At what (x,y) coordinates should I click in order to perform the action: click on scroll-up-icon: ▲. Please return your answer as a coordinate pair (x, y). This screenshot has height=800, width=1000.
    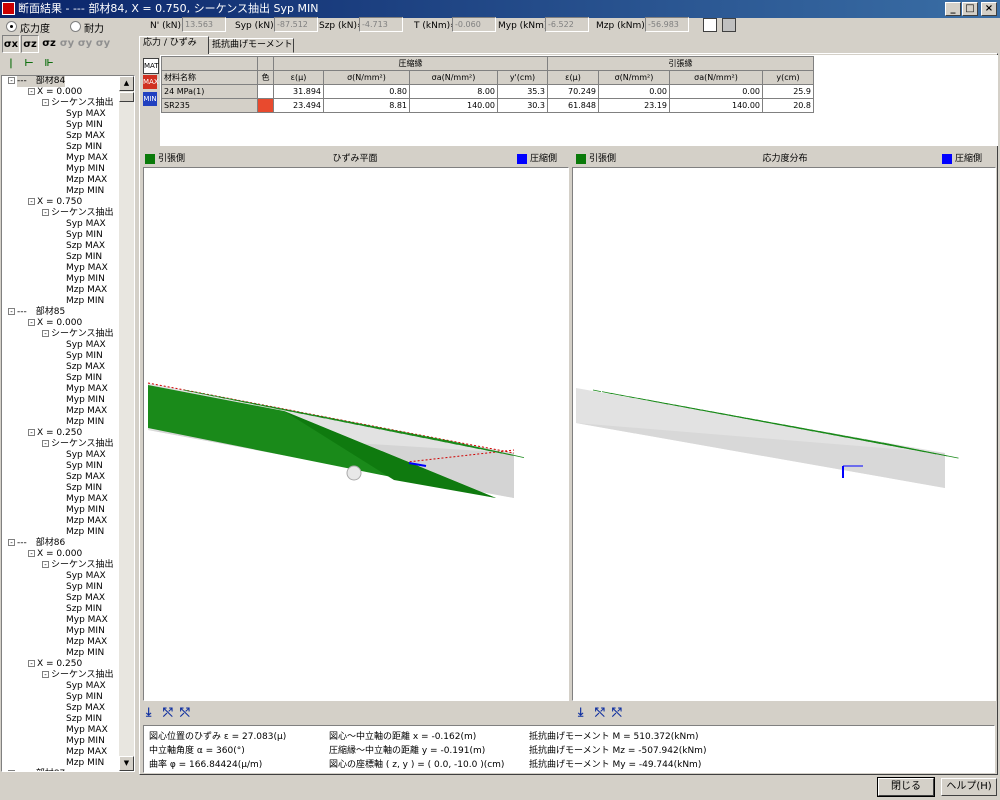
    Looking at the image, I should click on (126, 83).